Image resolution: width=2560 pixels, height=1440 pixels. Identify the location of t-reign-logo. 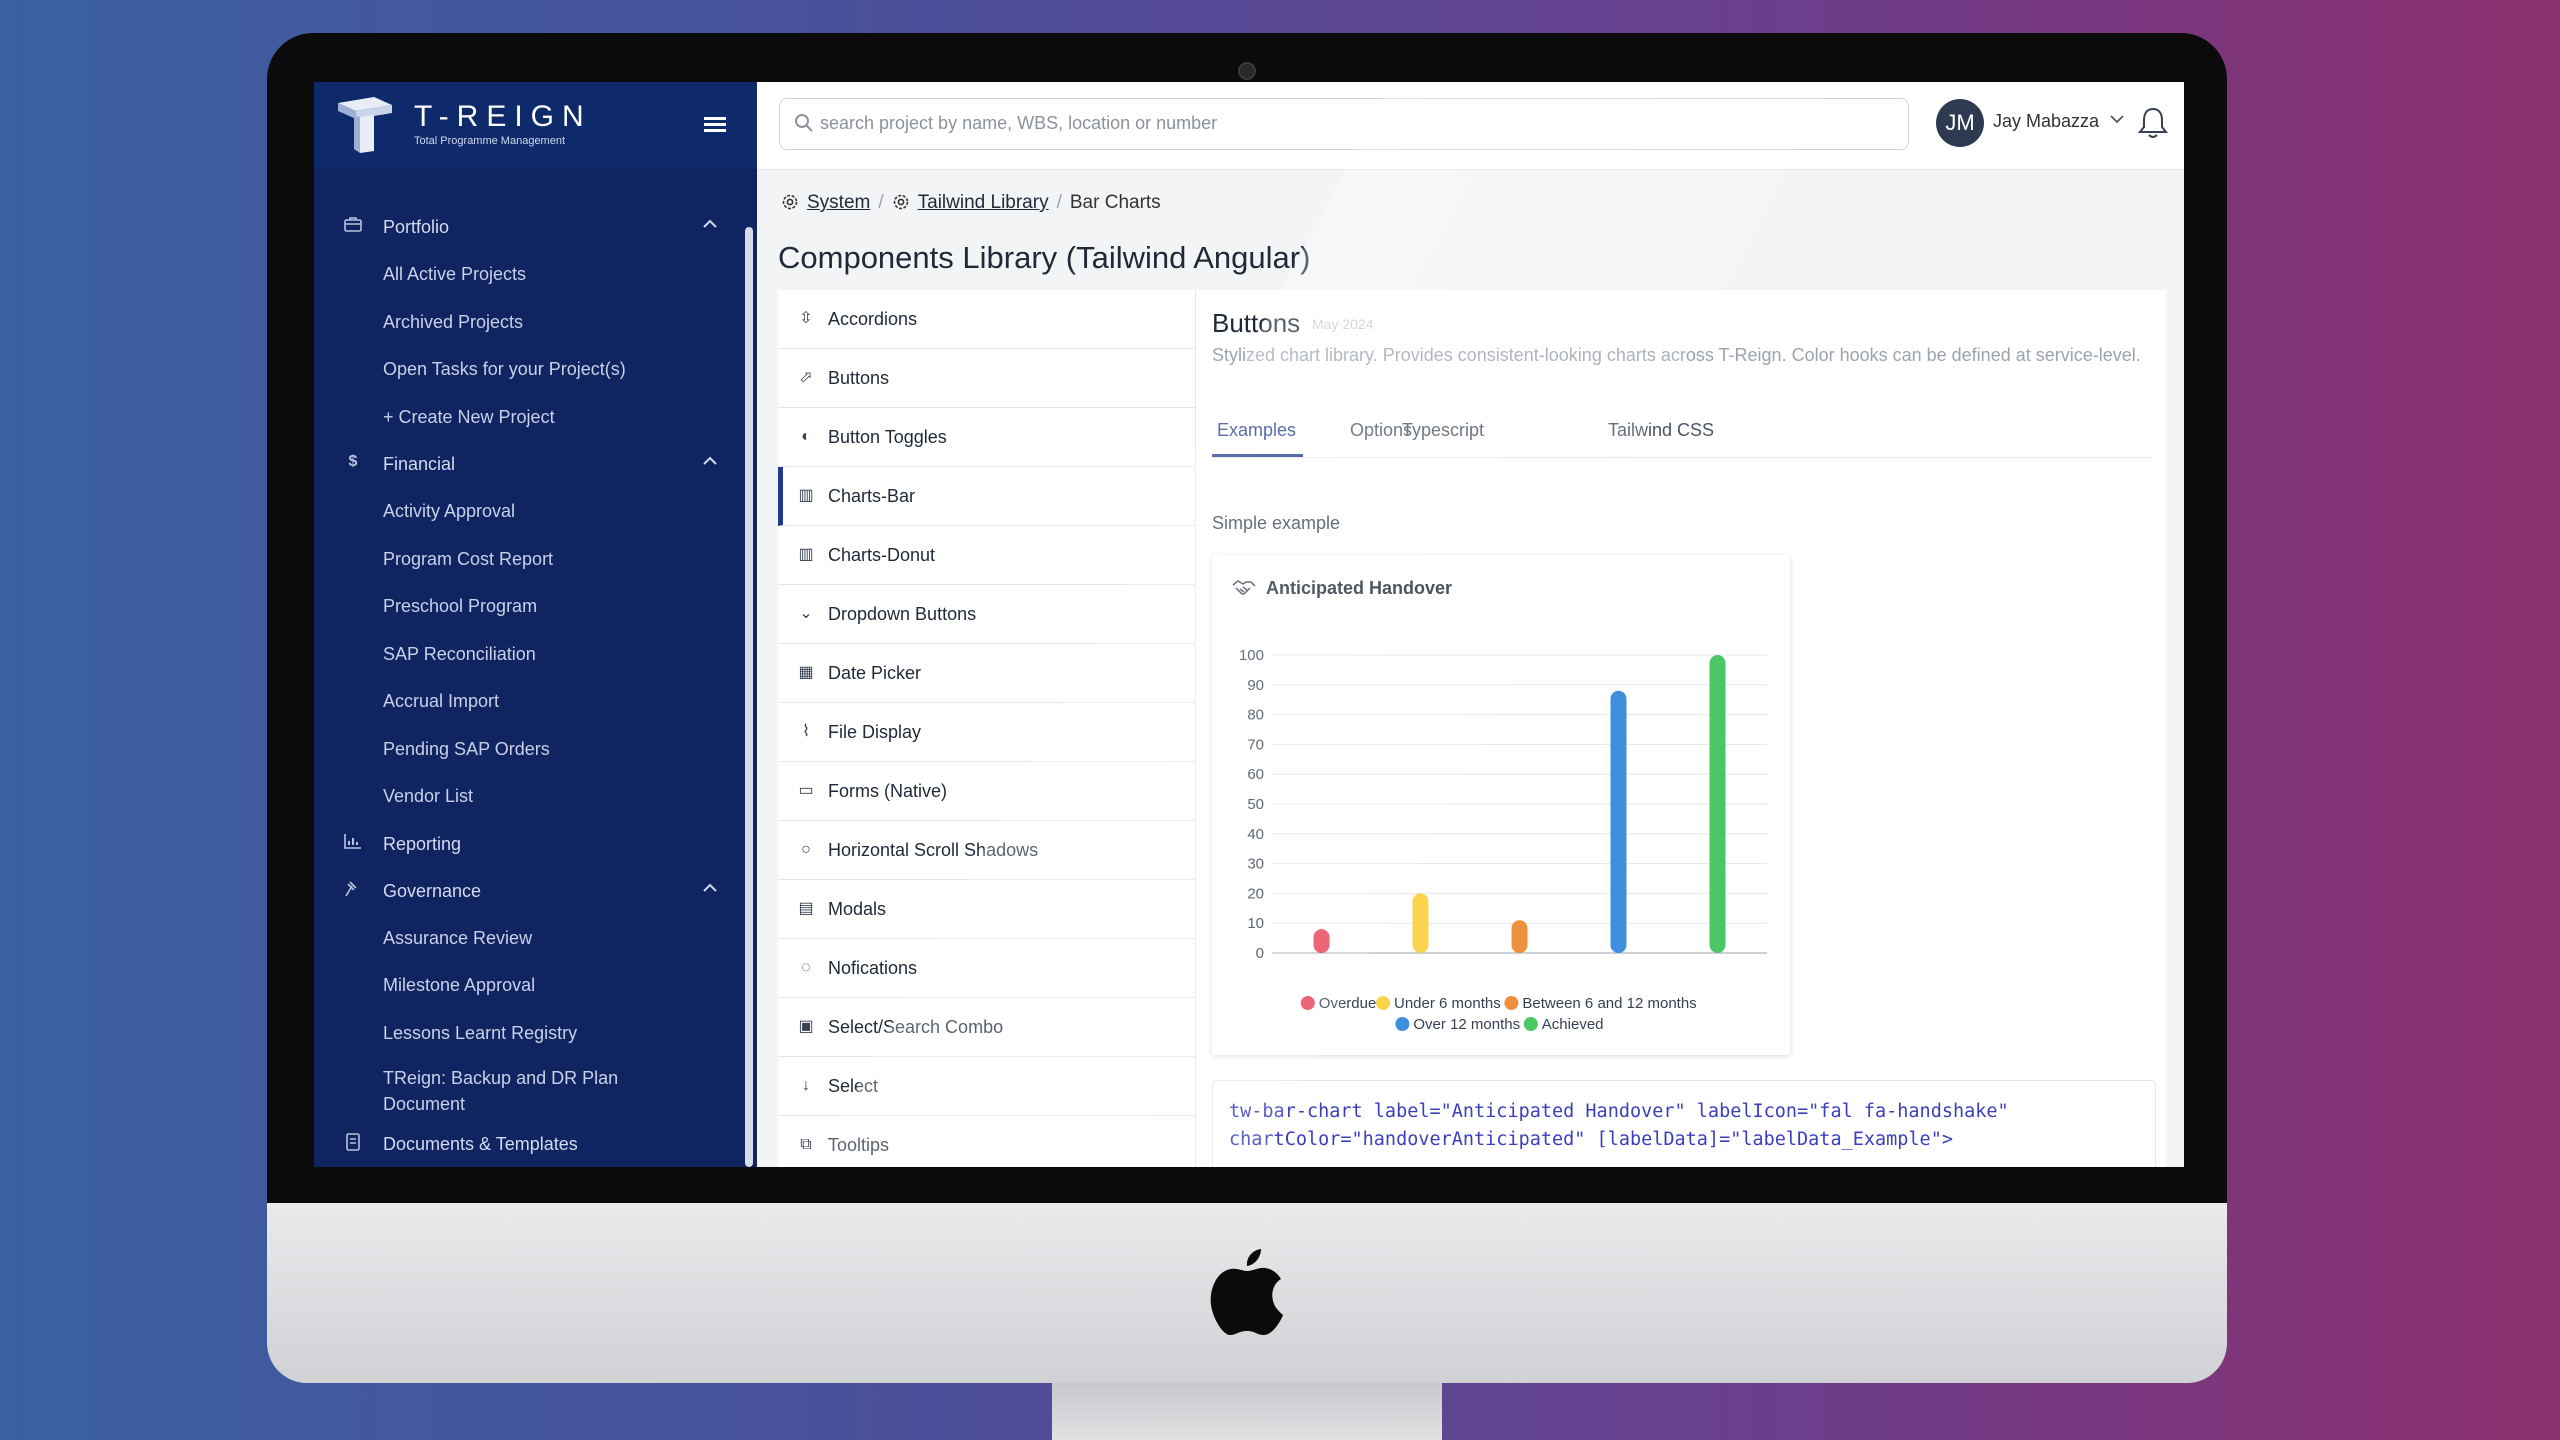
(366, 125).